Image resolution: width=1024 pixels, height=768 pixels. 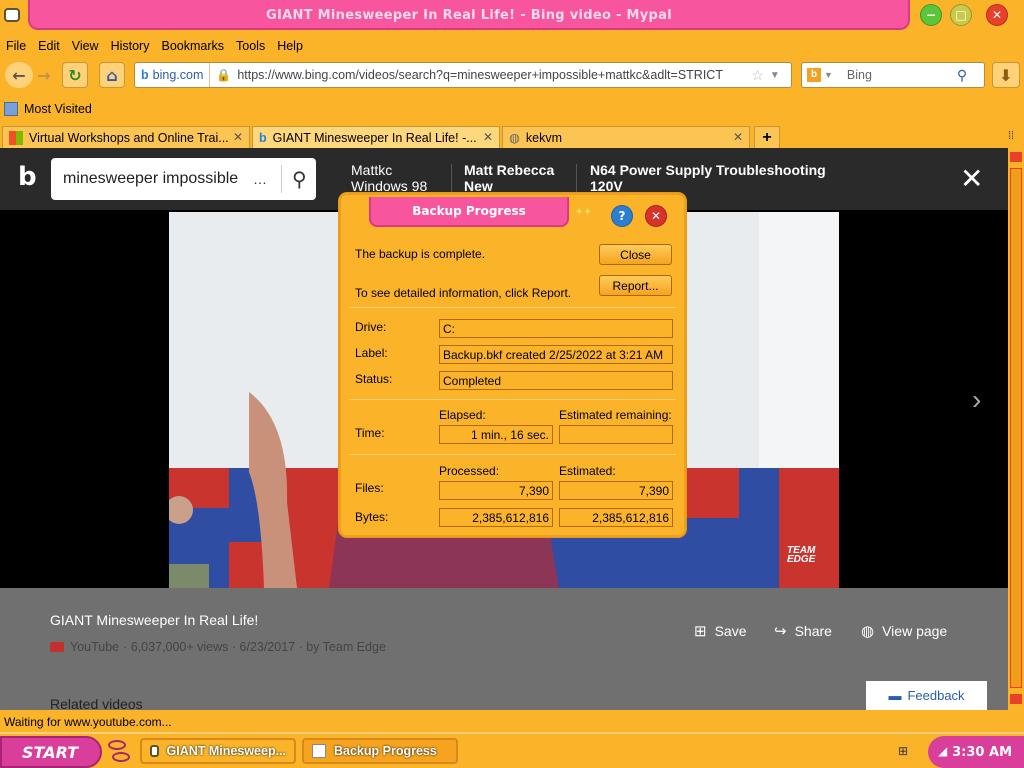 I want to click on completion-message: The backup is complete., so click(x=420, y=254).